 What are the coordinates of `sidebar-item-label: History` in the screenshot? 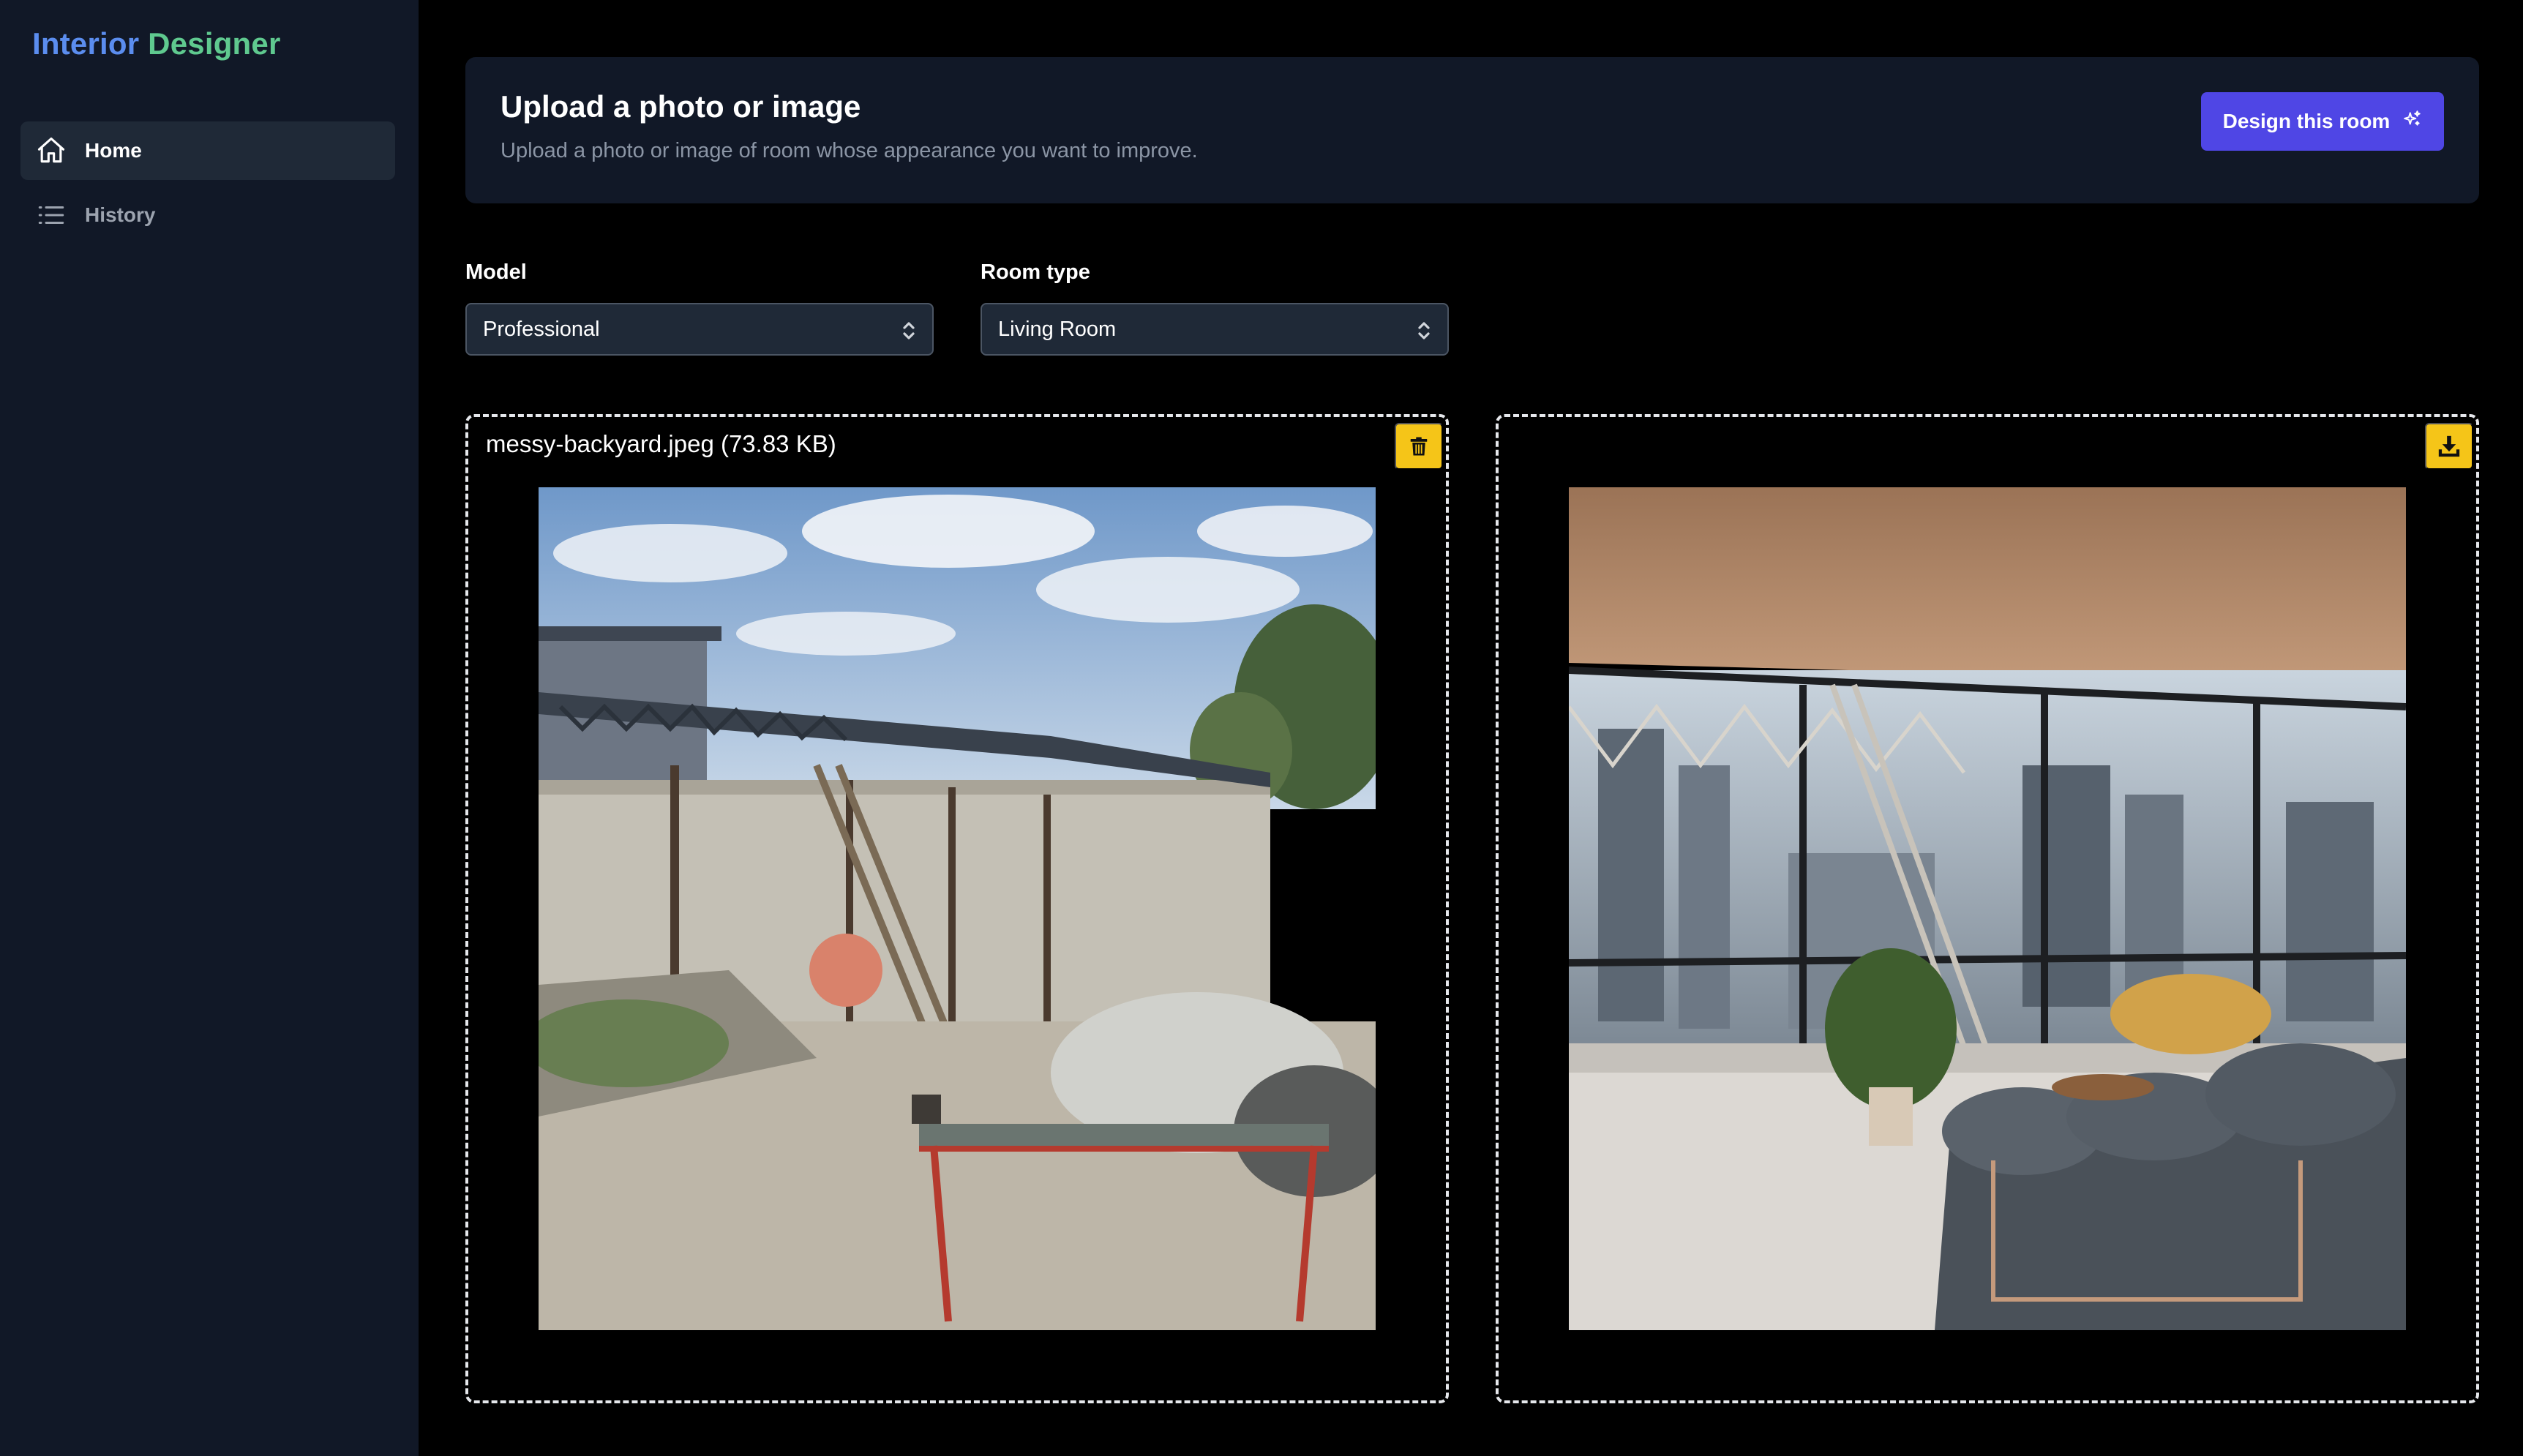 It's located at (120, 215).